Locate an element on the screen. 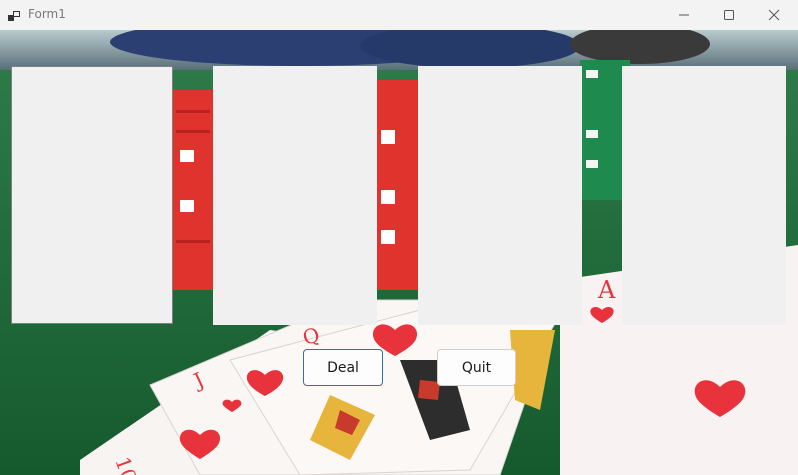 Image resolution: width=798 pixels, height=475 pixels. window-title: Form1 is located at coordinates (47, 14).